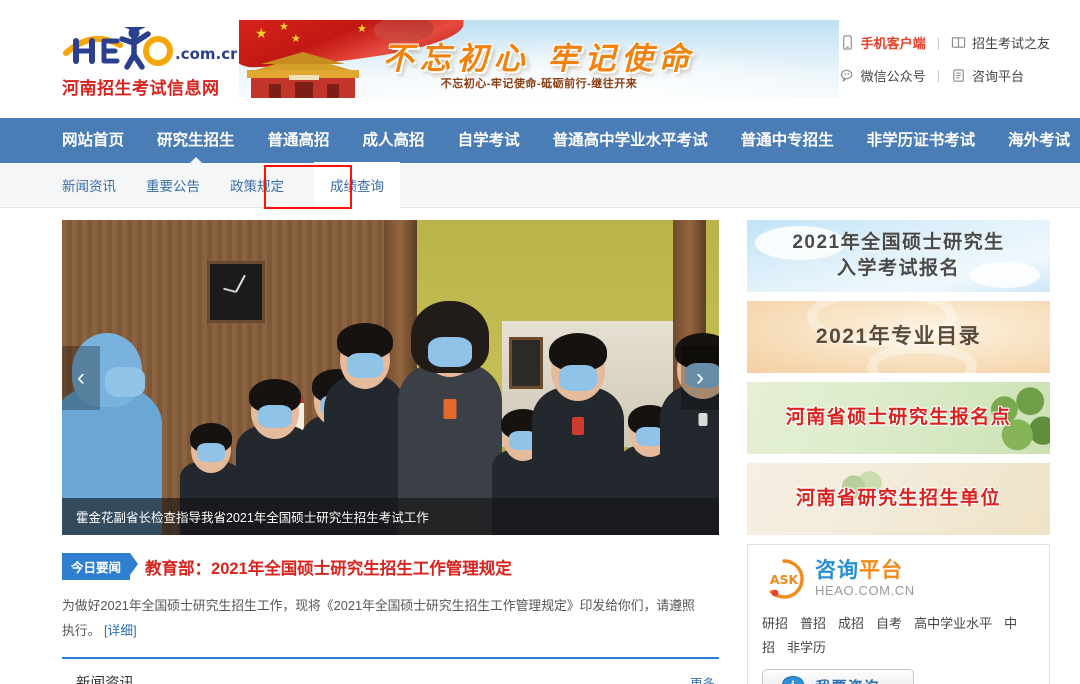 This screenshot has height=684, width=1080. What do you see at coordinates (357, 185) in the screenshot?
I see `subnav-item-score-query: 成绩查询` at bounding box center [357, 185].